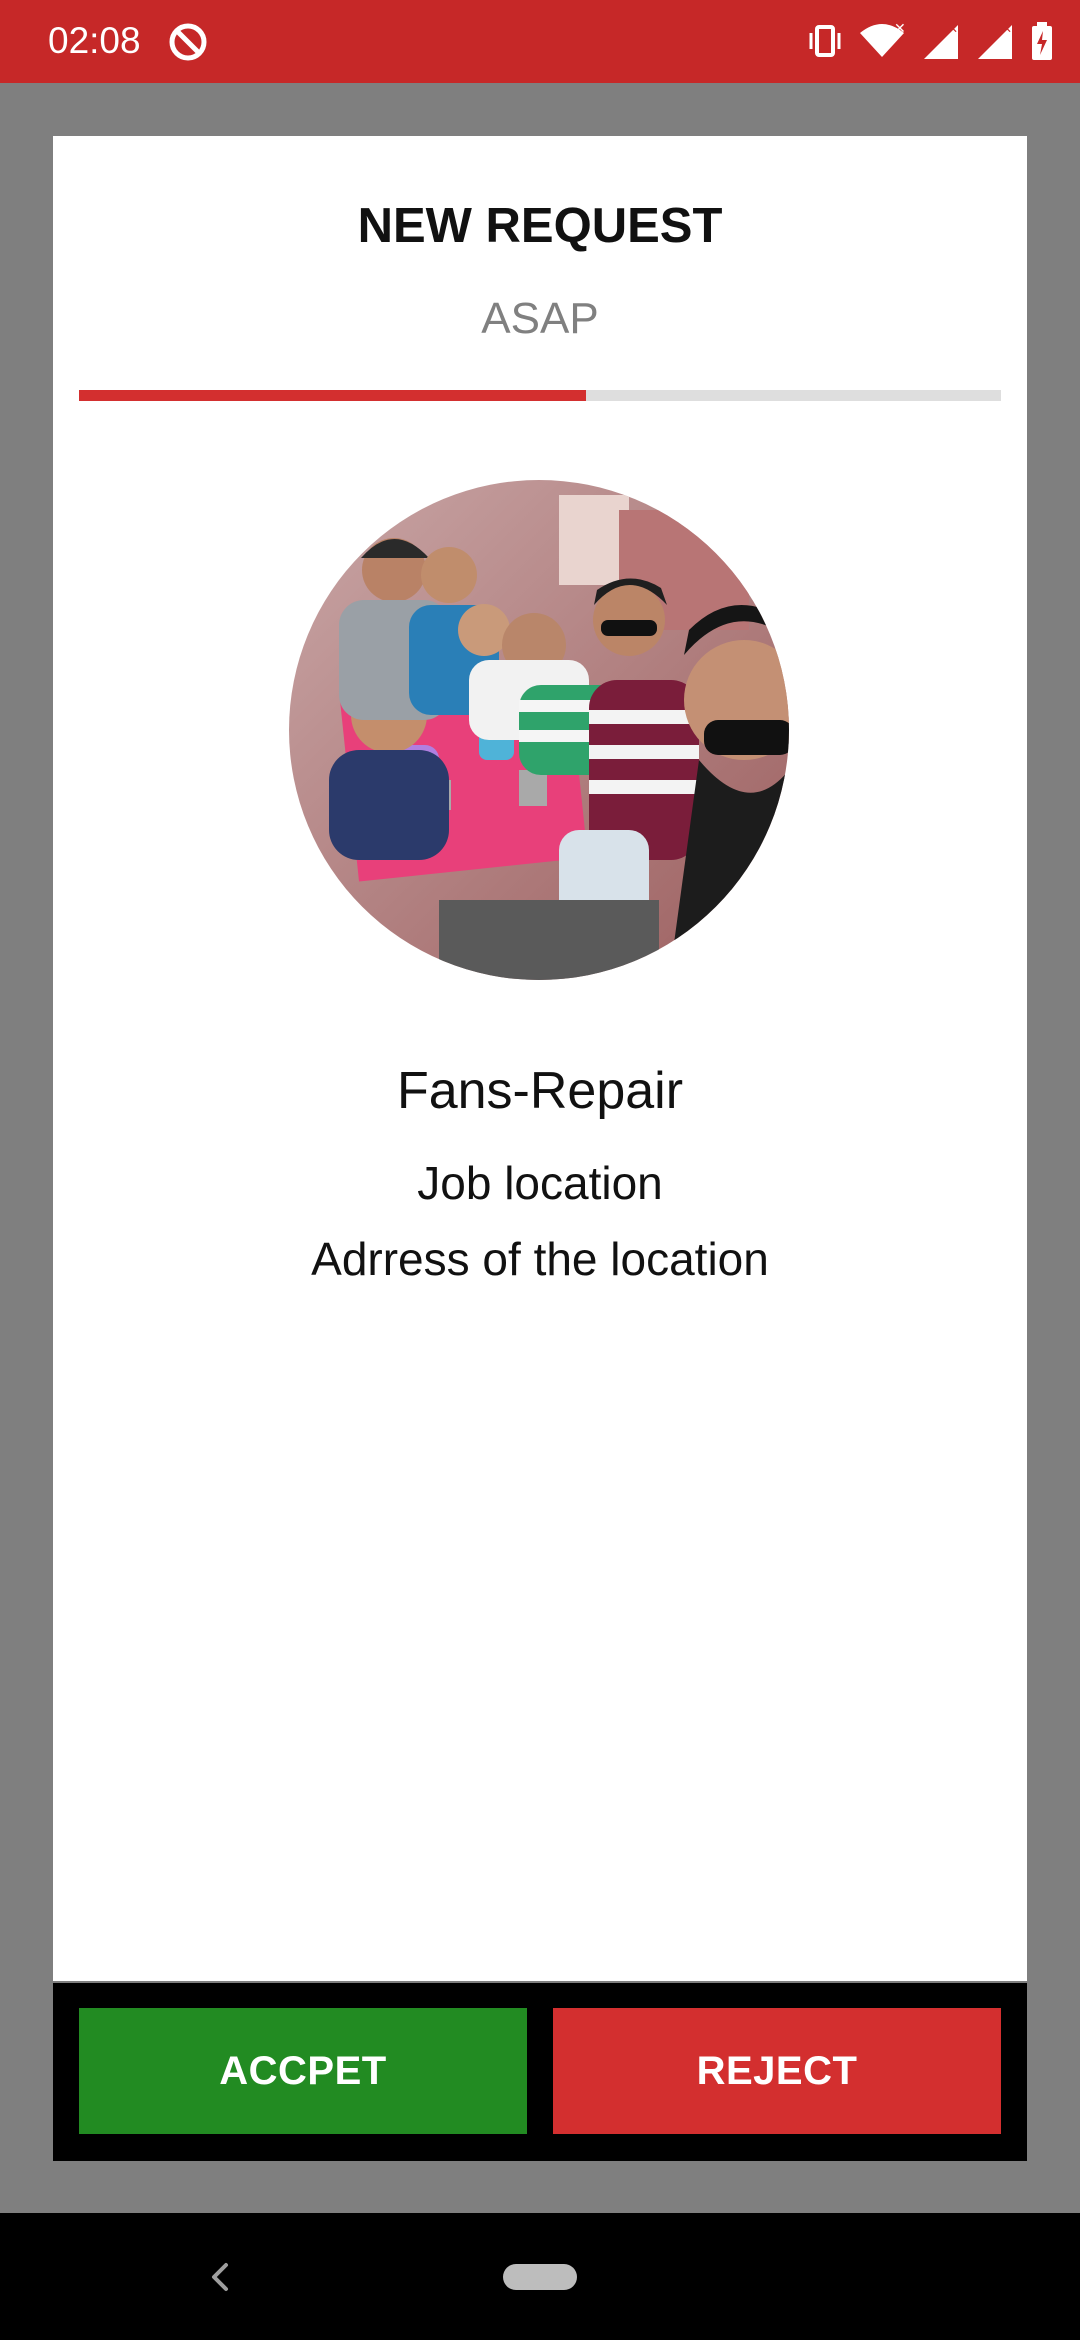  Describe the element at coordinates (1042, 41) in the screenshot. I see `battery-charging-icon` at that location.